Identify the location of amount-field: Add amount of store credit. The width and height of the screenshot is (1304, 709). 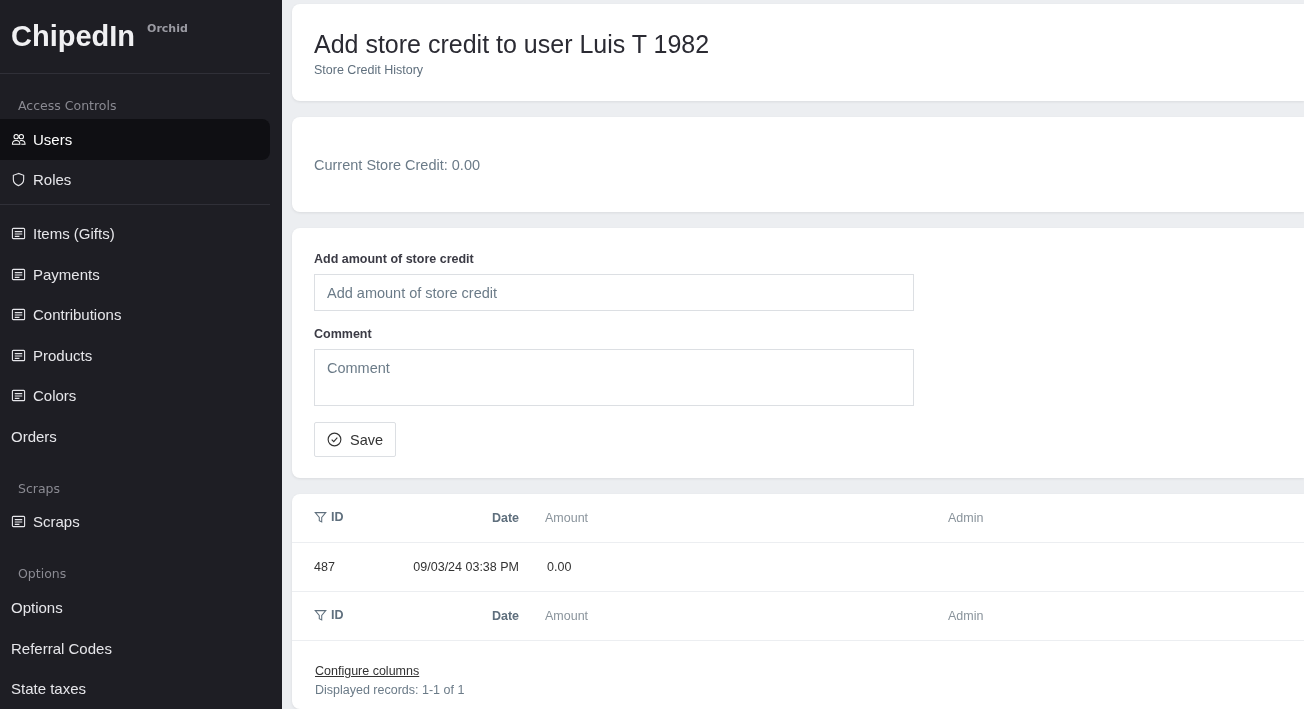
(614, 292).